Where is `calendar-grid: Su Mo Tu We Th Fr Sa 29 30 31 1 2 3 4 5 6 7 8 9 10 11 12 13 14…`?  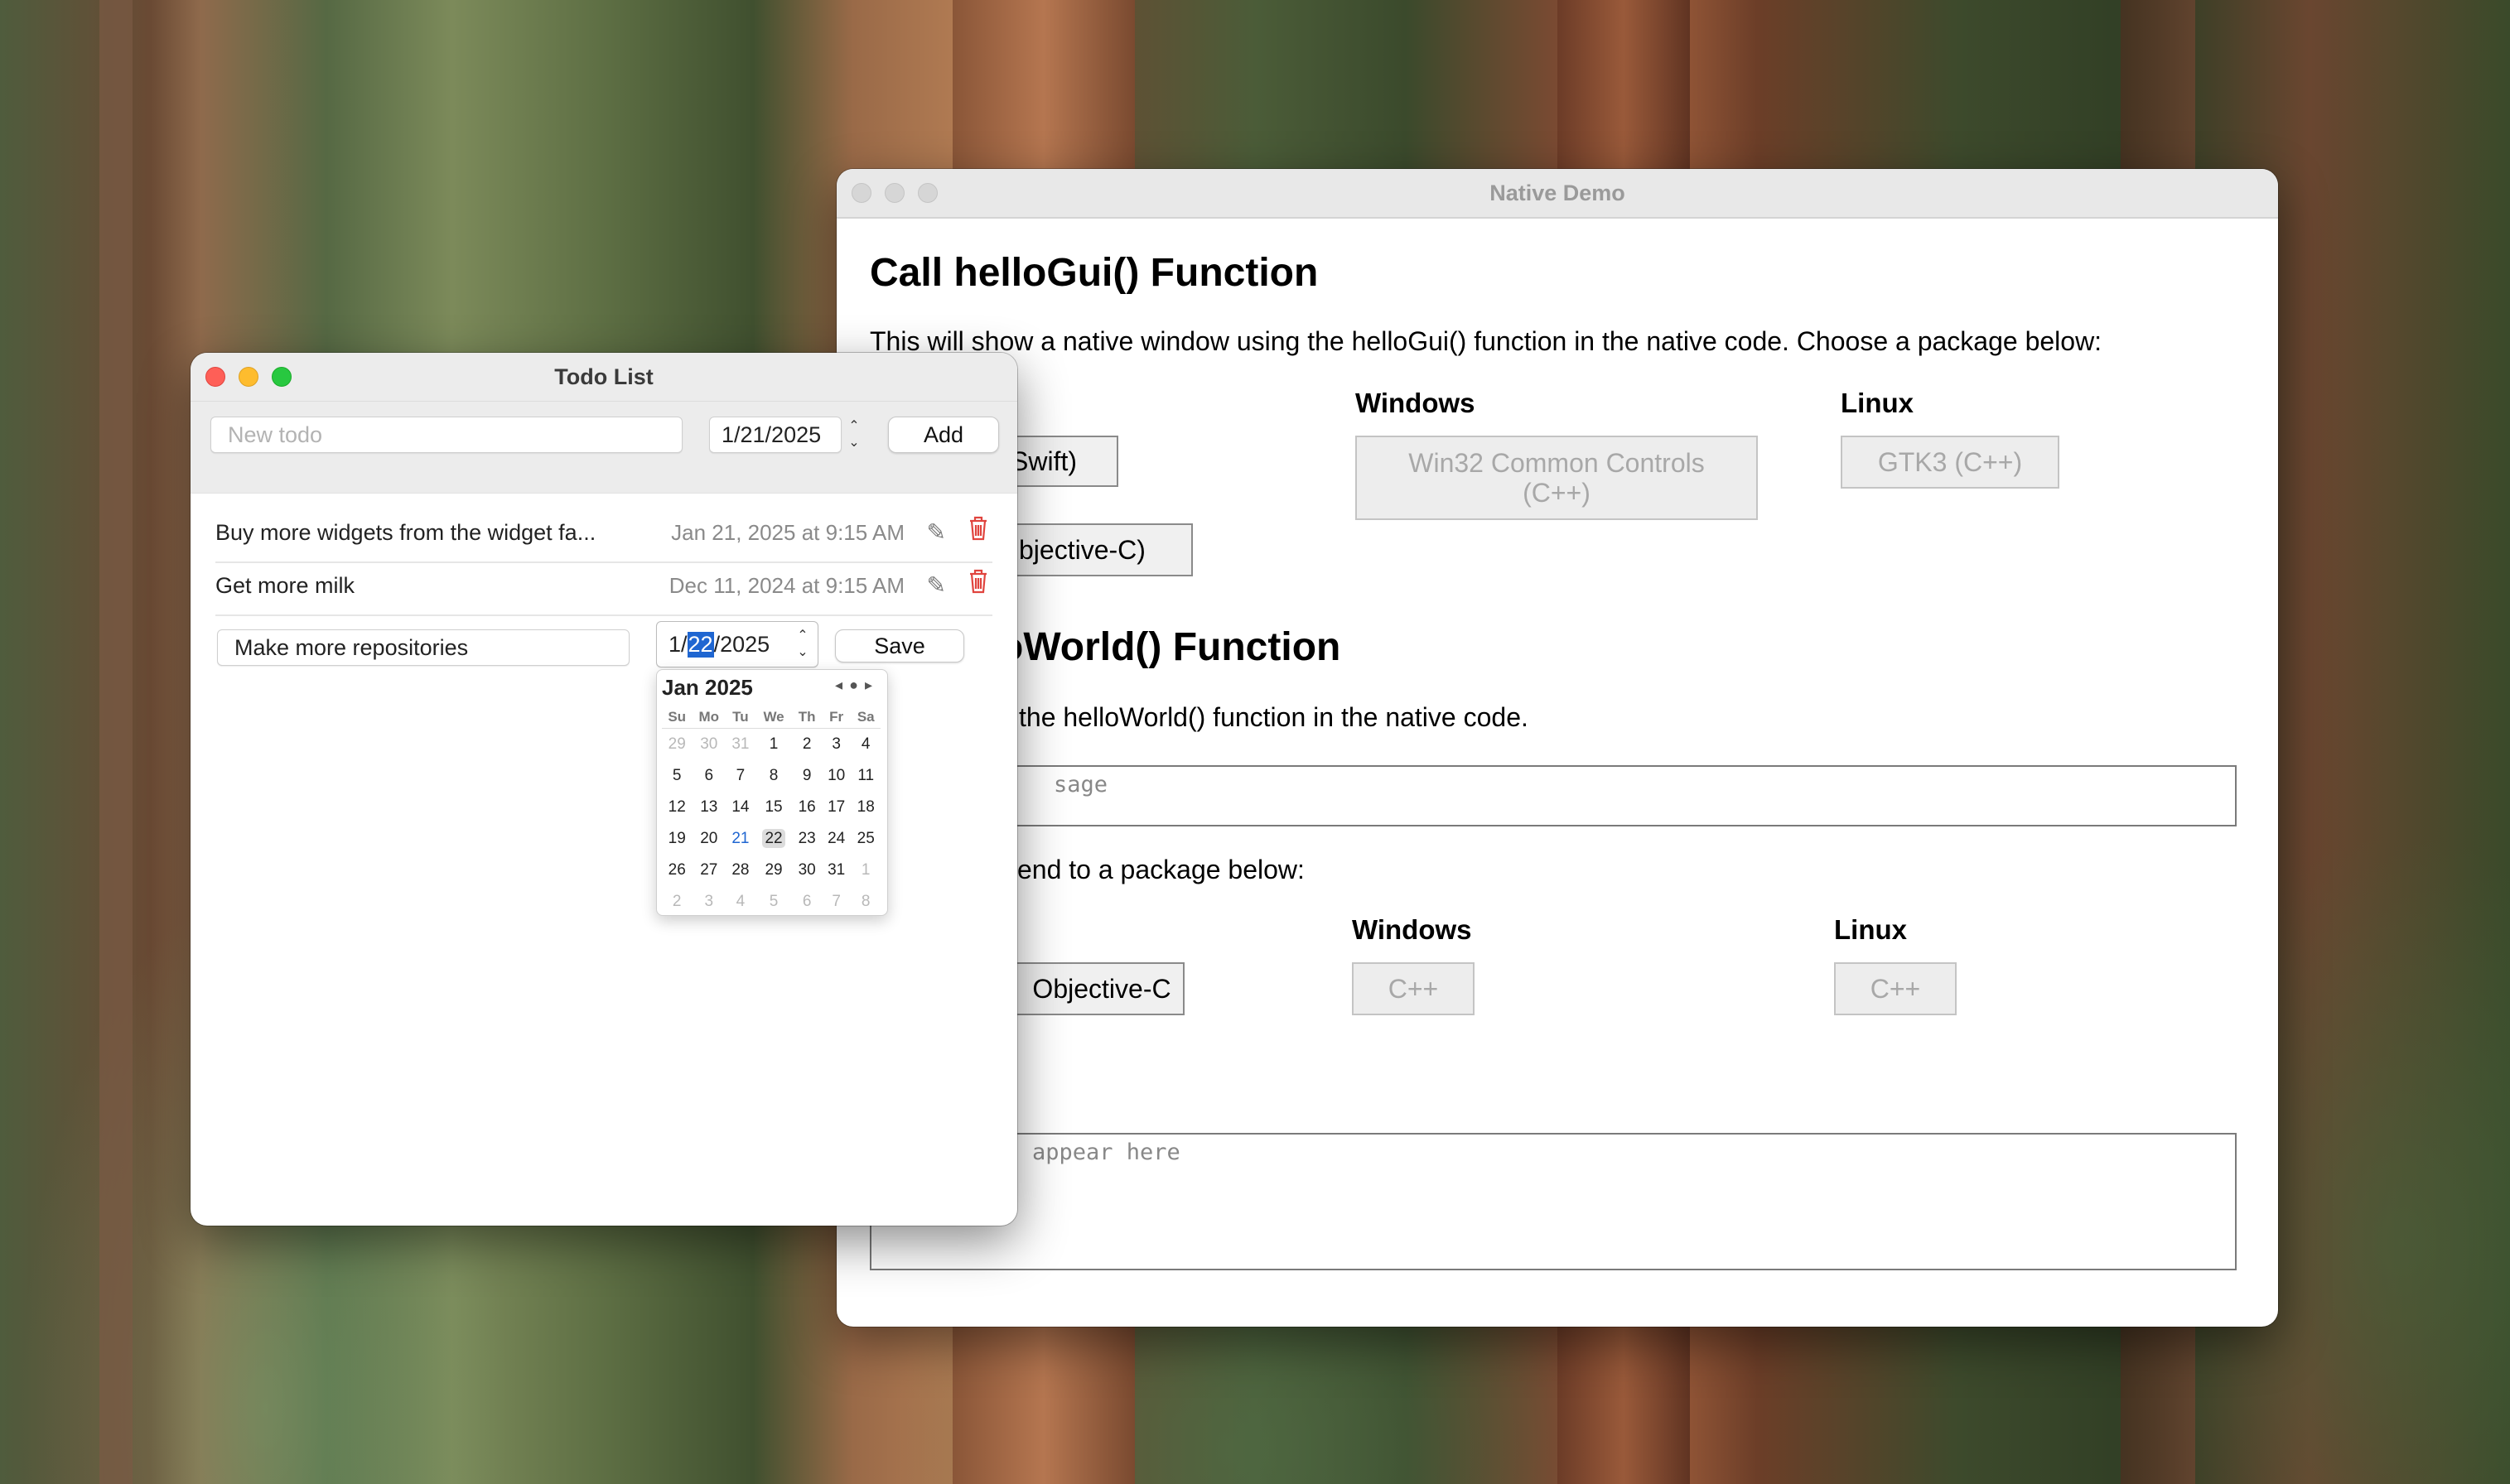 calendar-grid: Su Mo Tu We Th Fr Sa 29 30 31 1 2 3 4 5 6 7 8 9 10 11 12 13 14… is located at coordinates (771, 812).